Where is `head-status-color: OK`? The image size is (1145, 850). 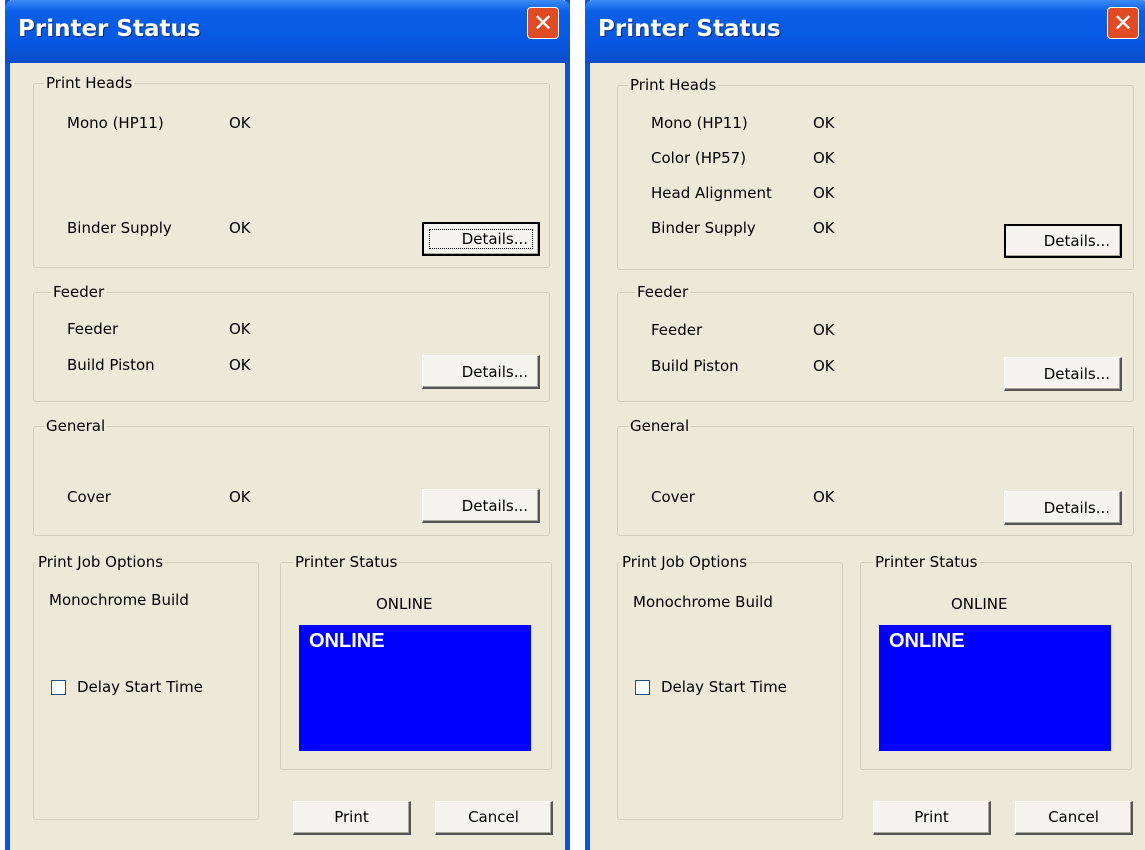 head-status-color: OK is located at coordinates (824, 158).